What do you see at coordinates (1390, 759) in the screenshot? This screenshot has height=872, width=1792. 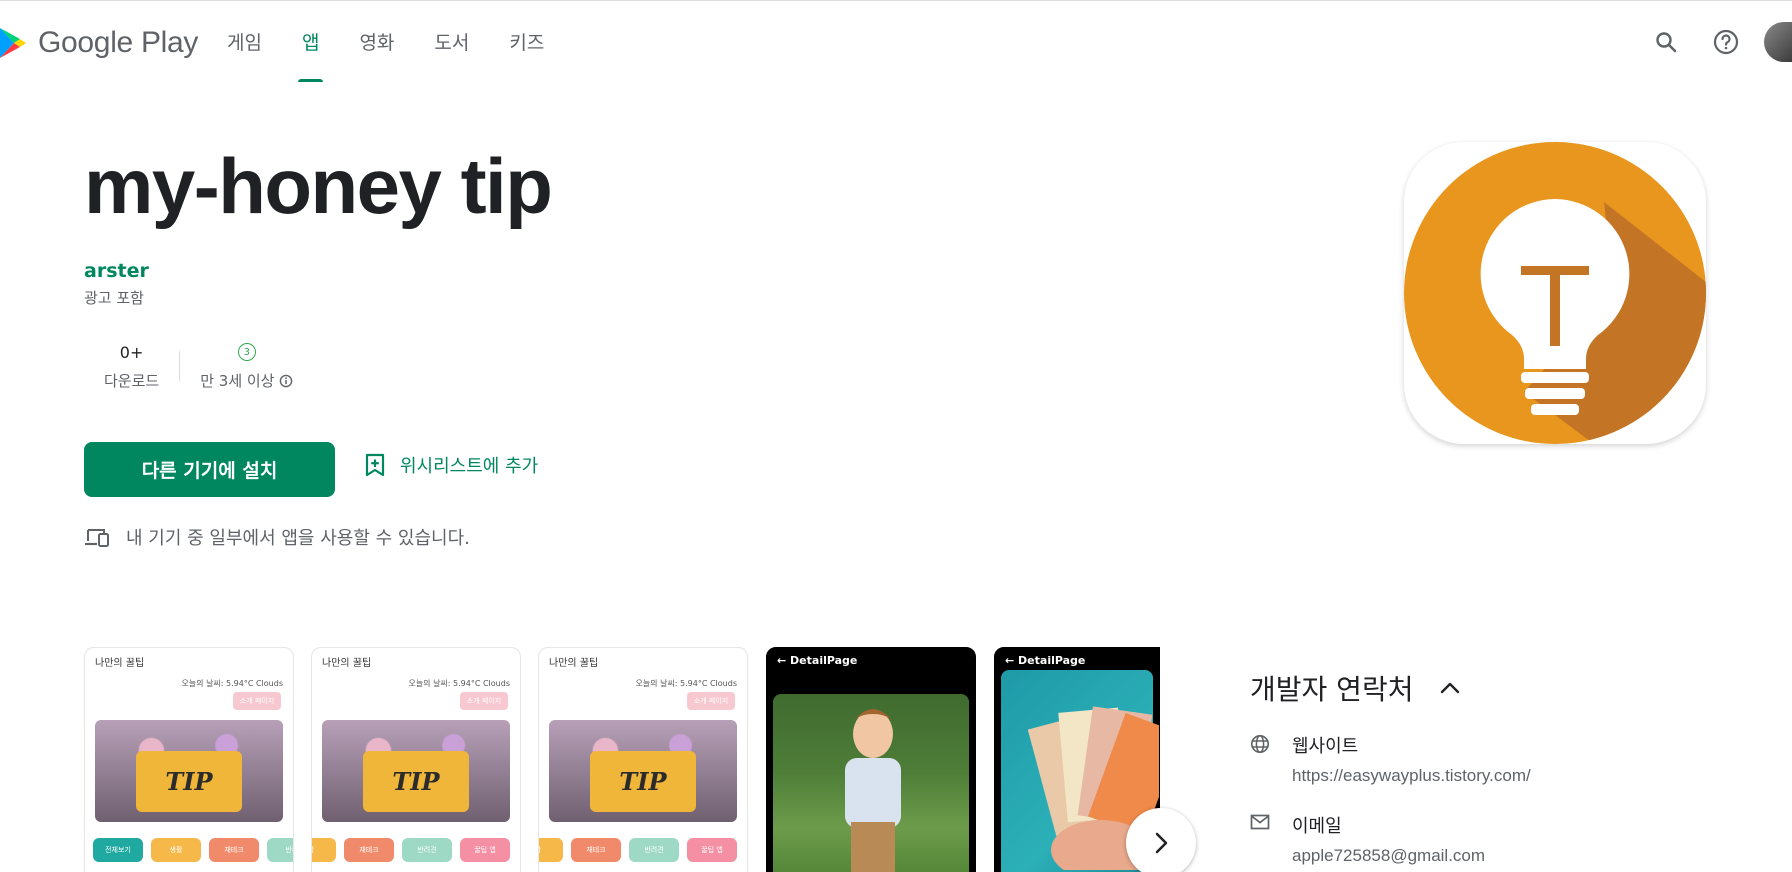 I see `website-contact: 웹사이트 https://easywayplus.tistory.com/` at bounding box center [1390, 759].